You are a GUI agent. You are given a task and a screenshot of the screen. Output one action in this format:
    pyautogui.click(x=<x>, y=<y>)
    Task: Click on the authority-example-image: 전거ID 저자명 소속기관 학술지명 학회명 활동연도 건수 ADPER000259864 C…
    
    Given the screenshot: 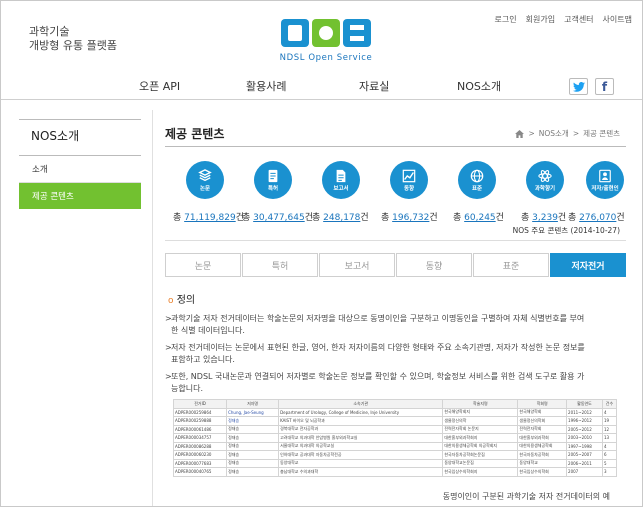 What is the action you would take?
    pyautogui.click(x=395, y=445)
    